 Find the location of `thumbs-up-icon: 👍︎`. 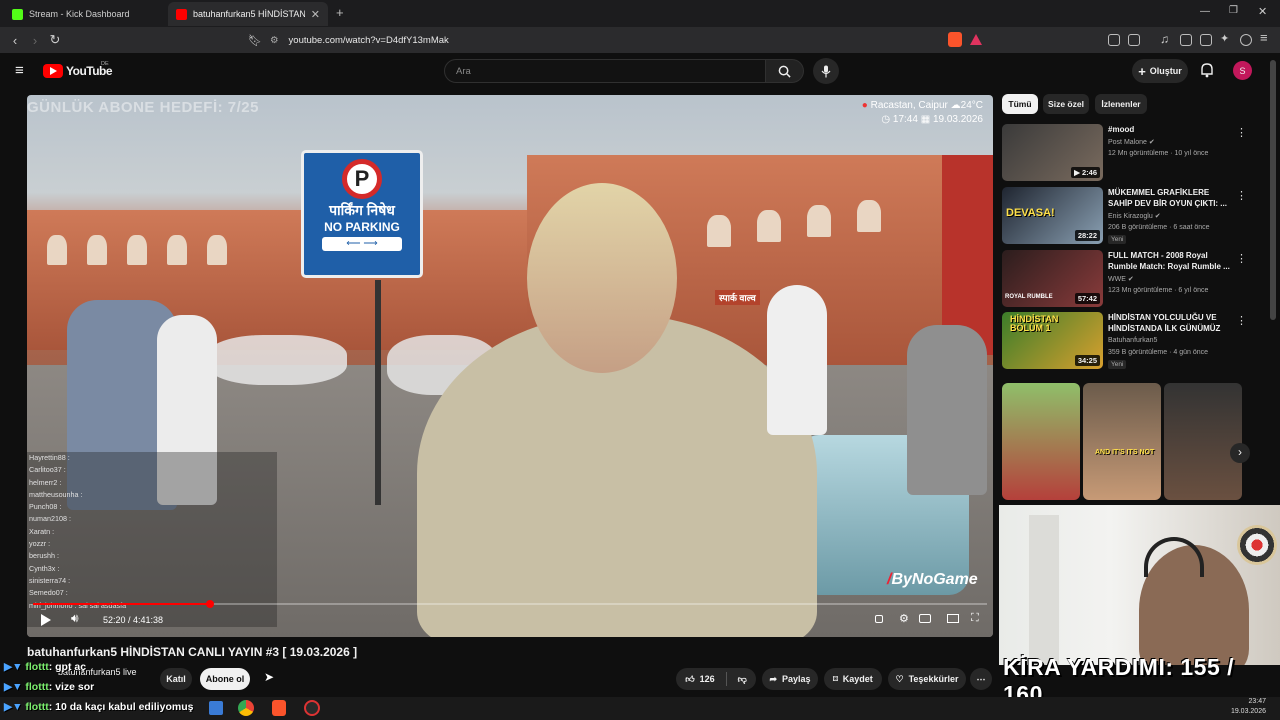

thumbs-up-icon: 👍︎ is located at coordinates (690, 678).